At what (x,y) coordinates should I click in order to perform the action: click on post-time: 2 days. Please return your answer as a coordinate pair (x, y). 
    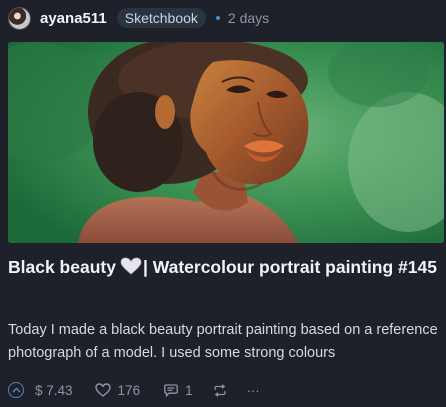
    Looking at the image, I should click on (248, 18).